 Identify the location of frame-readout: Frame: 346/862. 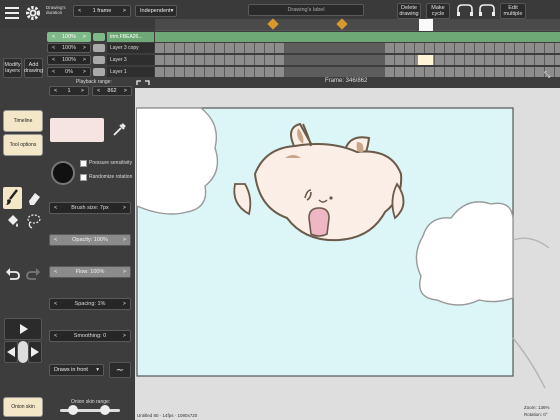
(346, 81).